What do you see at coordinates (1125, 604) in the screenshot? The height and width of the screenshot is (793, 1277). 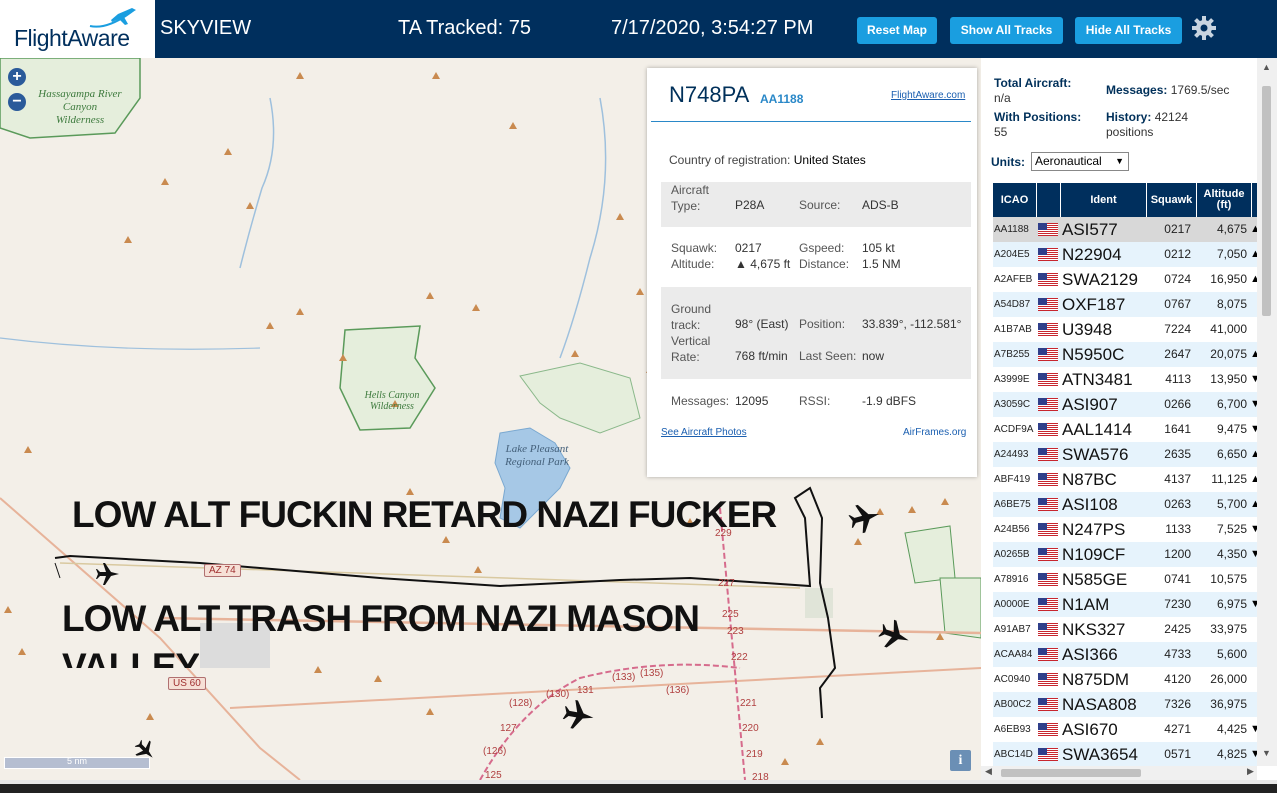 I see `table-row: A0000E N1AM 7230 6,975 ▼` at bounding box center [1125, 604].